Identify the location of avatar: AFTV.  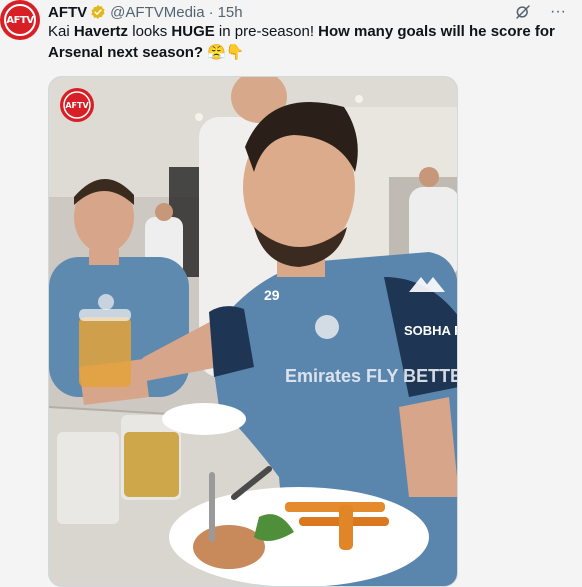
(20, 20).